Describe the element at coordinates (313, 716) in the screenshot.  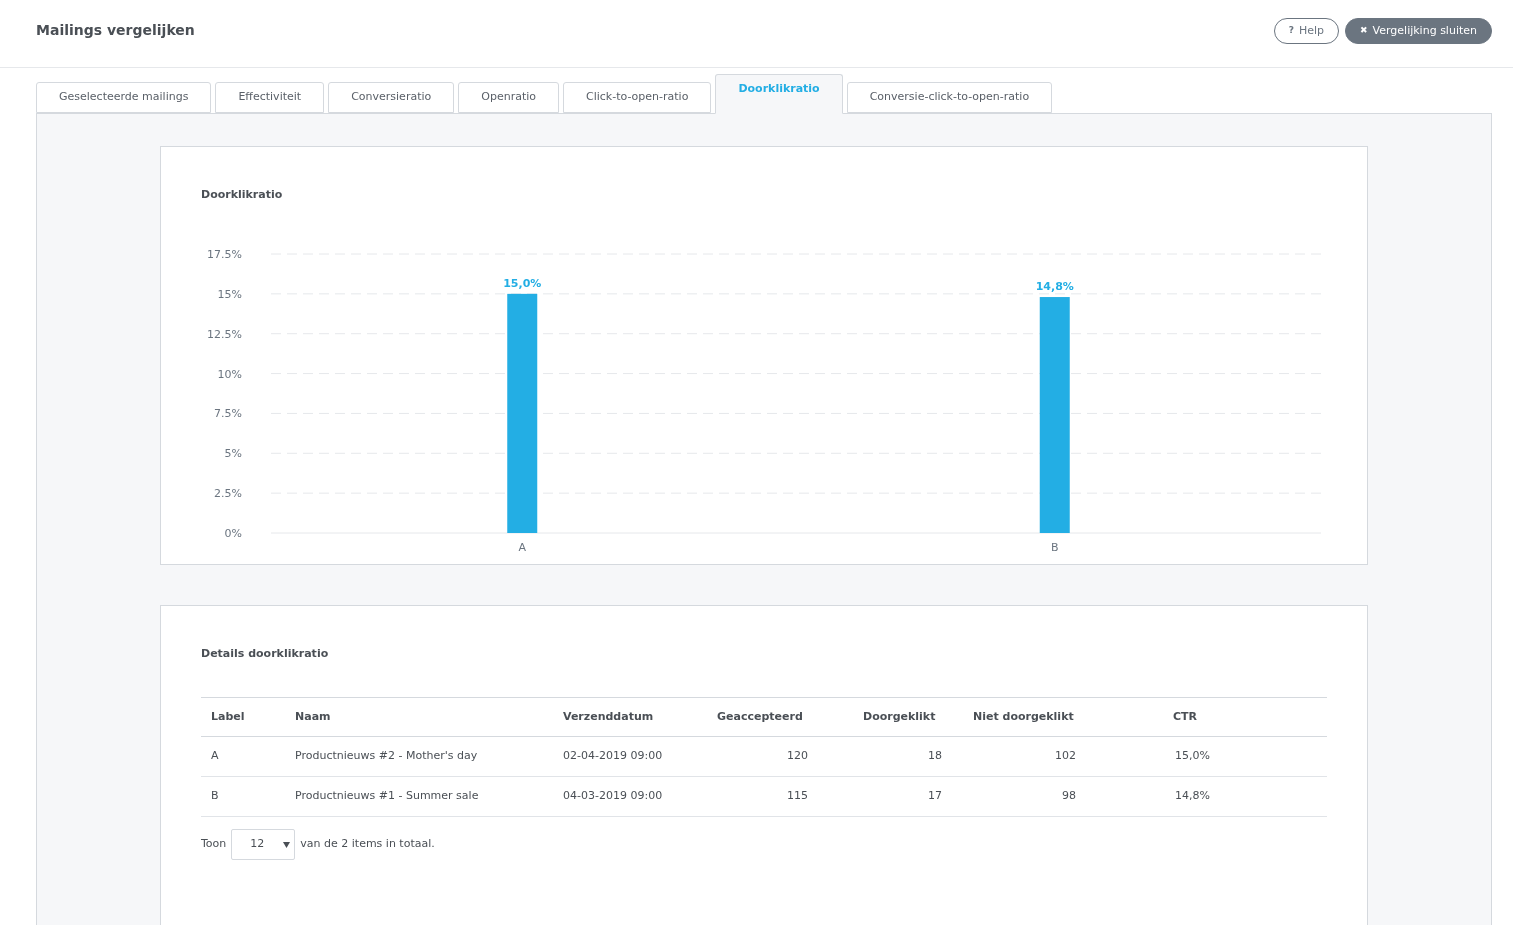
I see `column-header: Naam` at that location.